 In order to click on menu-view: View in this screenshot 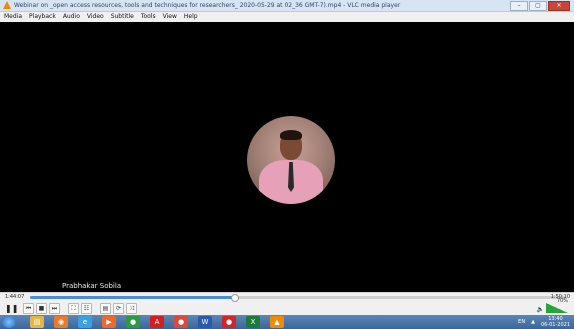, I will do `click(170, 17)`.